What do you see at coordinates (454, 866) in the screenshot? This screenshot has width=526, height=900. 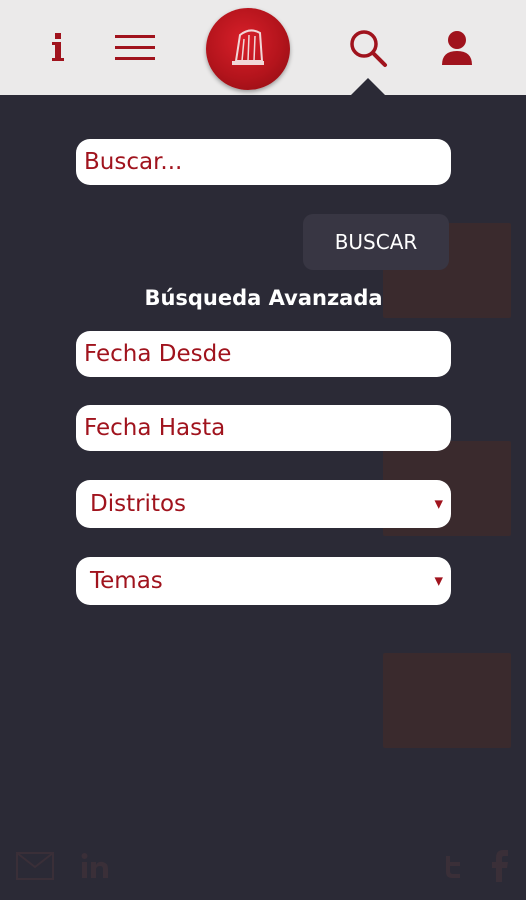 I see `twitter-icon` at bounding box center [454, 866].